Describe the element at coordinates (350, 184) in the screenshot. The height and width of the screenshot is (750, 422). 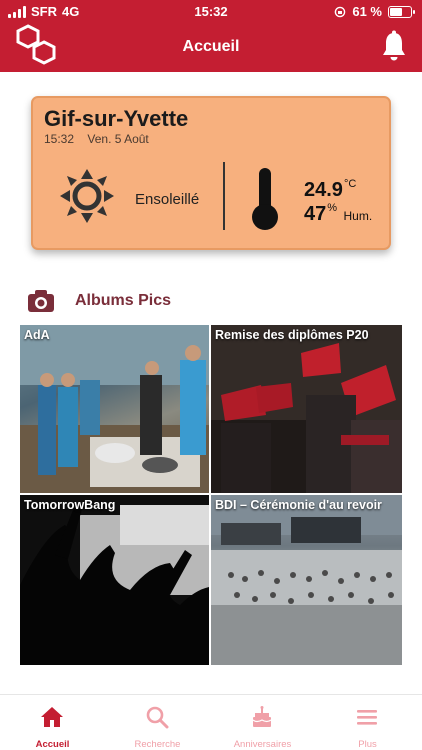
I see `temperature-unit: °C` at that location.